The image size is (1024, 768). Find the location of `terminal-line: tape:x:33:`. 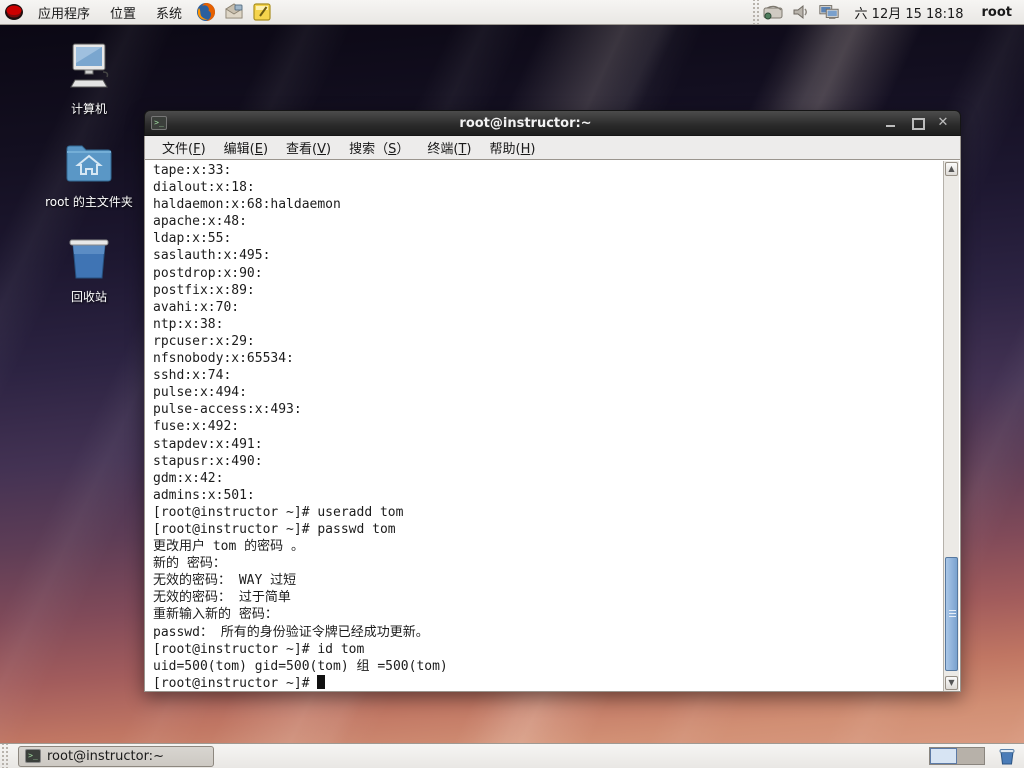

terminal-line: tape:x:33: is located at coordinates (192, 170).